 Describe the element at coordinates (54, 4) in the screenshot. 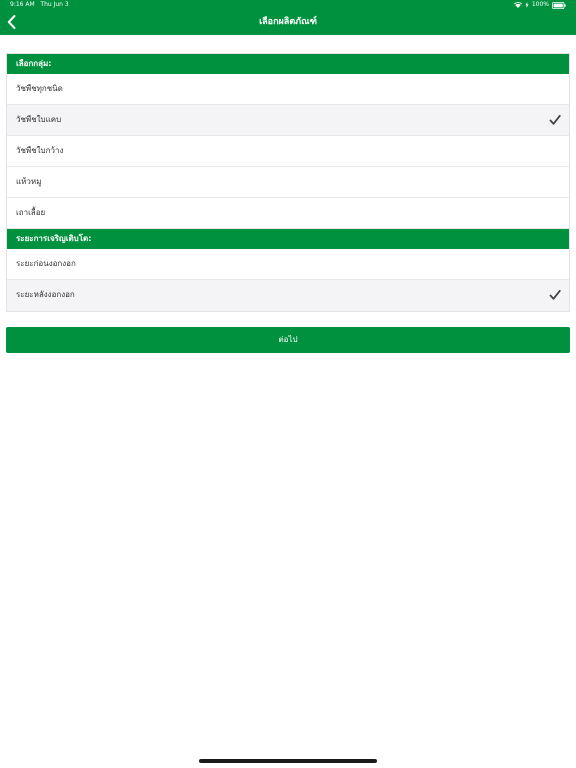

I see `status-date: Thu Jun 3` at that location.